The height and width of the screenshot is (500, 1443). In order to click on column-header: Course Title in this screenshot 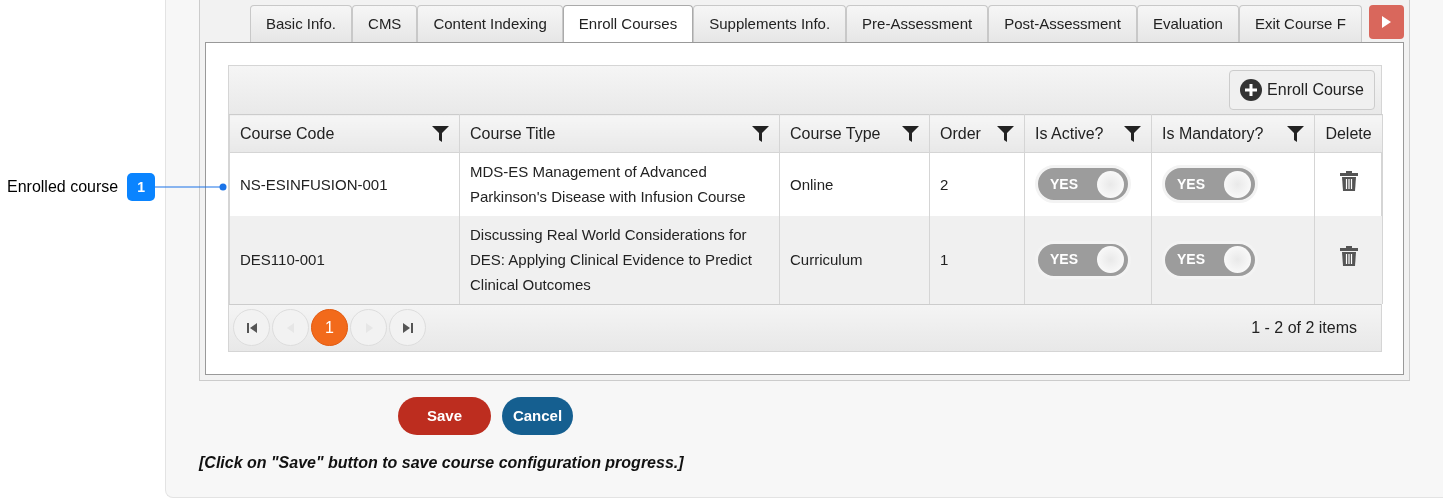, I will do `click(513, 133)`.